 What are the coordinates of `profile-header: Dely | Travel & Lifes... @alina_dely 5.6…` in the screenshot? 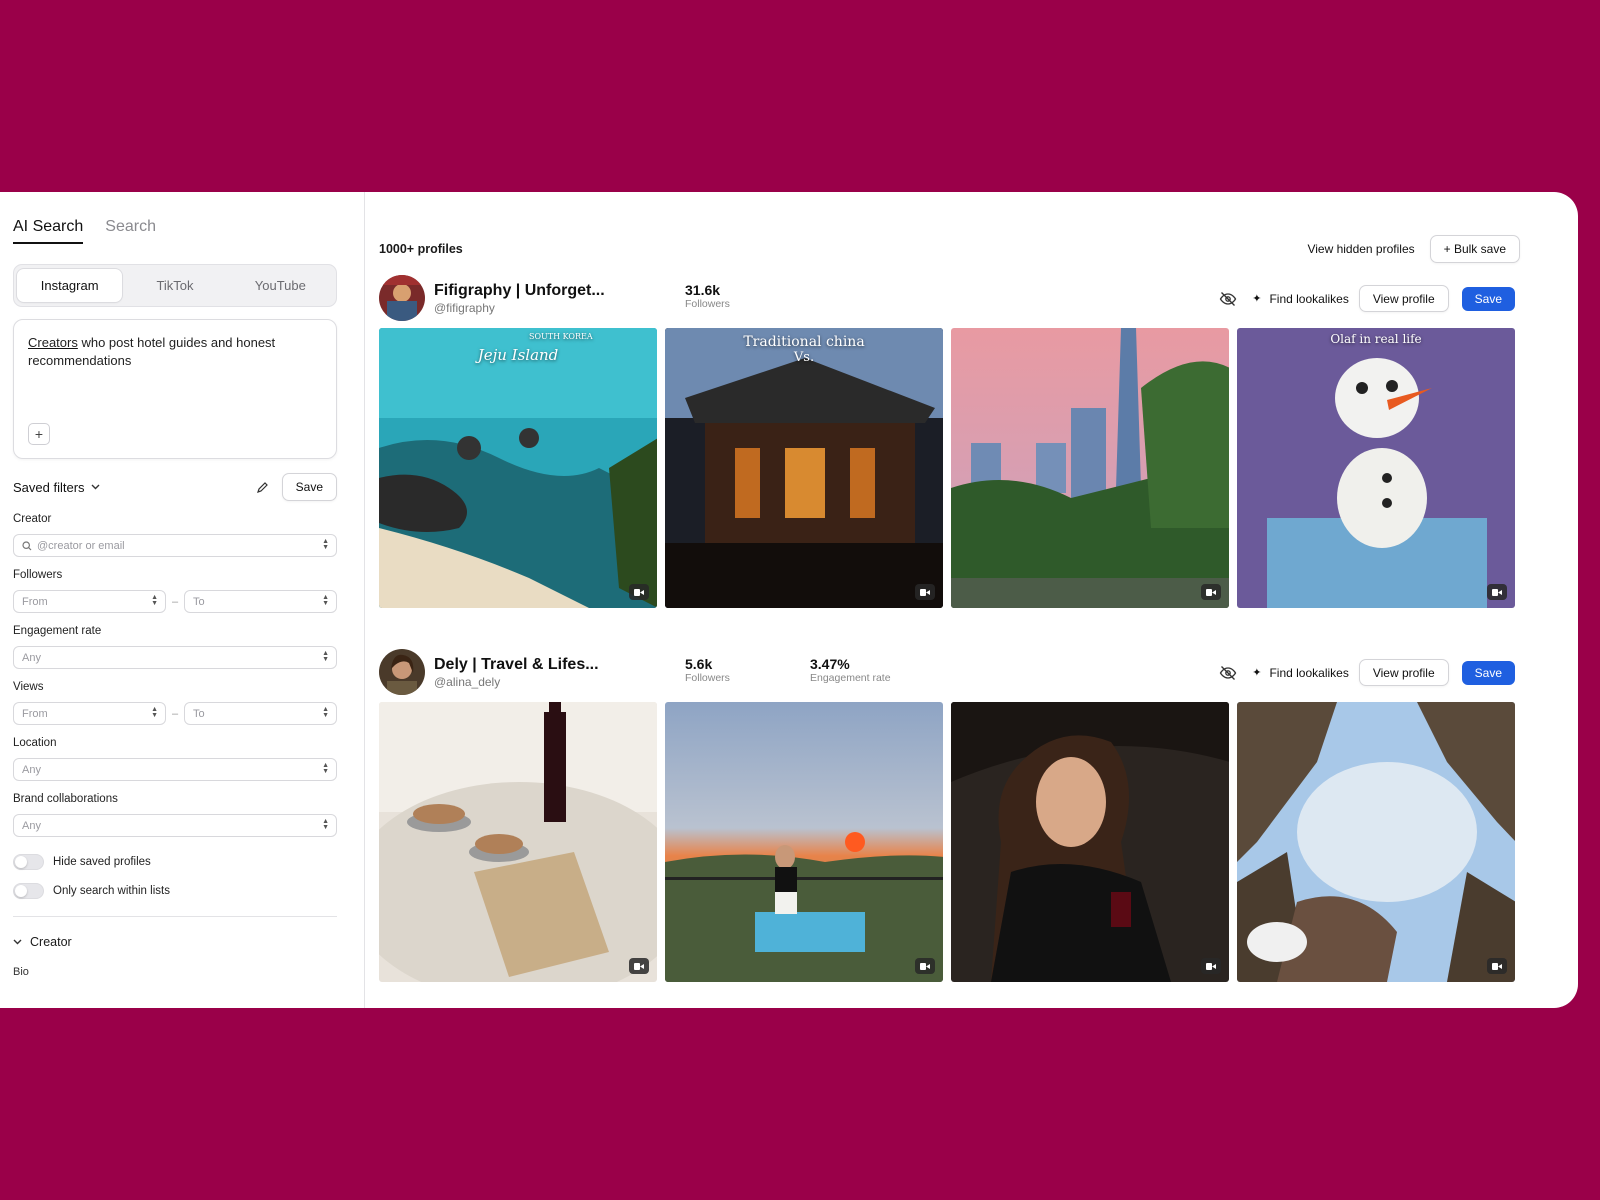 It's located at (947, 672).